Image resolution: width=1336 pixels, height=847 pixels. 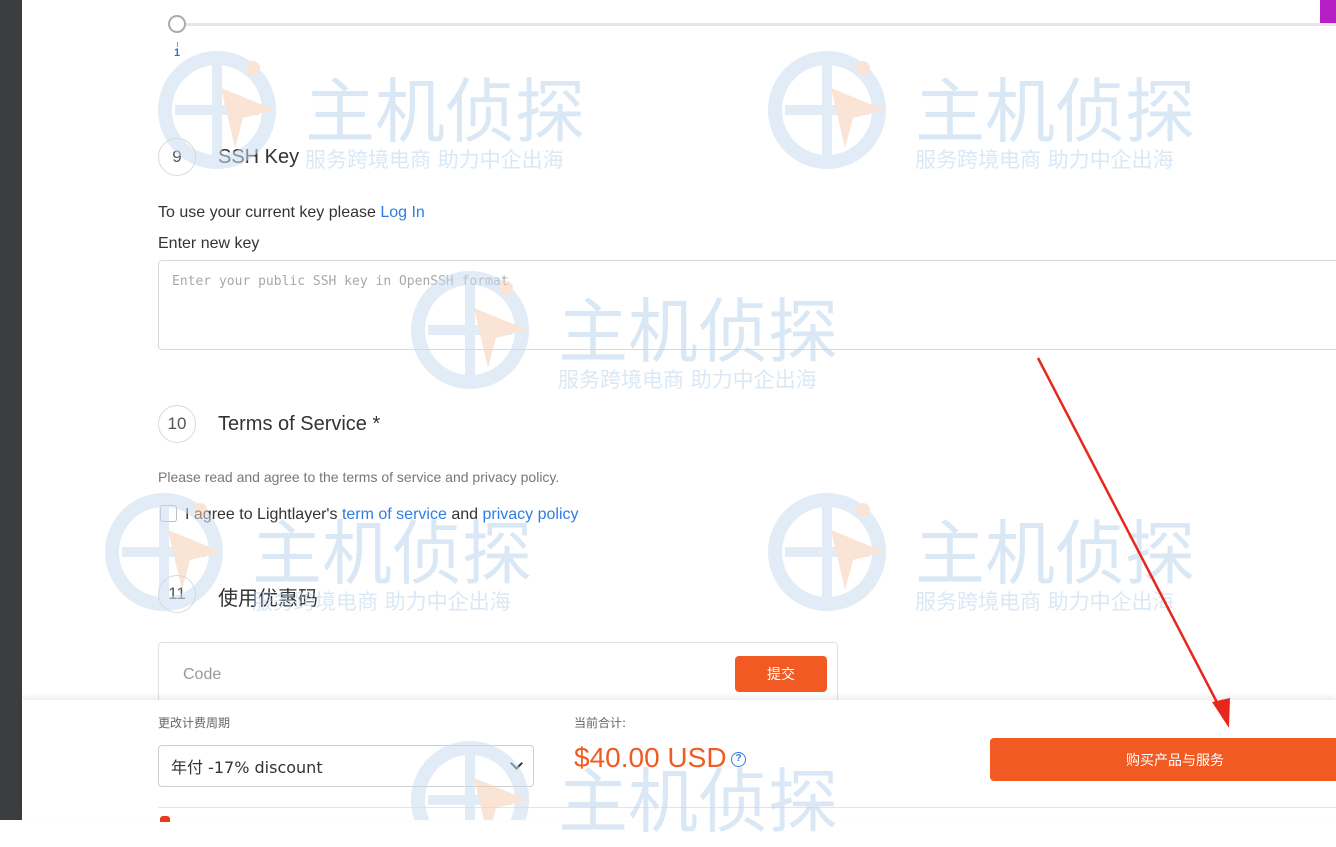 I want to click on total-label: 当前合计:, so click(x=600, y=723).